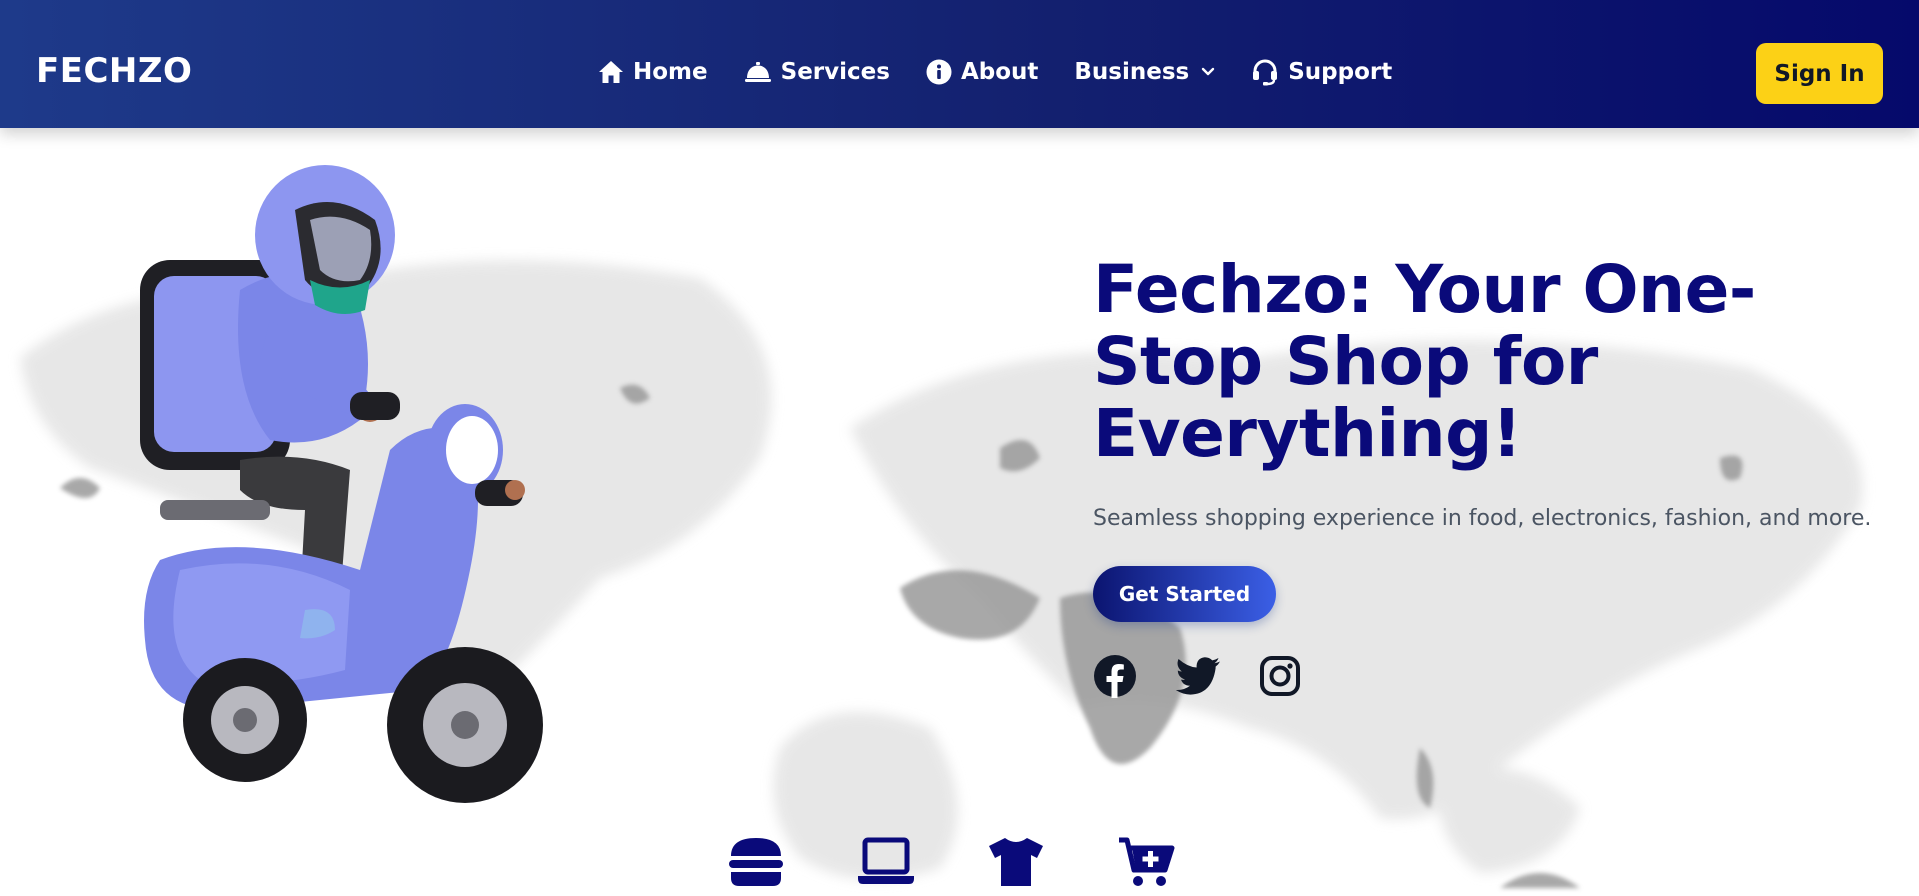 The image size is (1919, 896). Describe the element at coordinates (1307, 433) in the screenshot. I see `hero-title-line-3: Everything!` at that location.